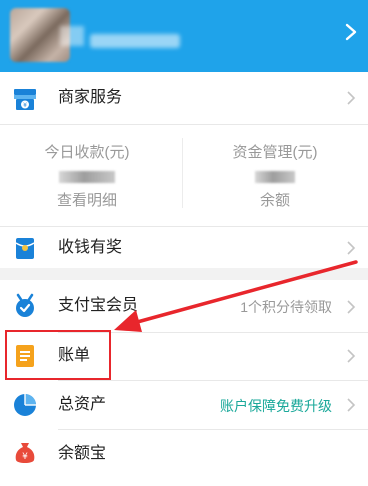 This screenshot has height=486, width=368. What do you see at coordinates (275, 201) in the screenshot?
I see `balance-link: 余额` at bounding box center [275, 201].